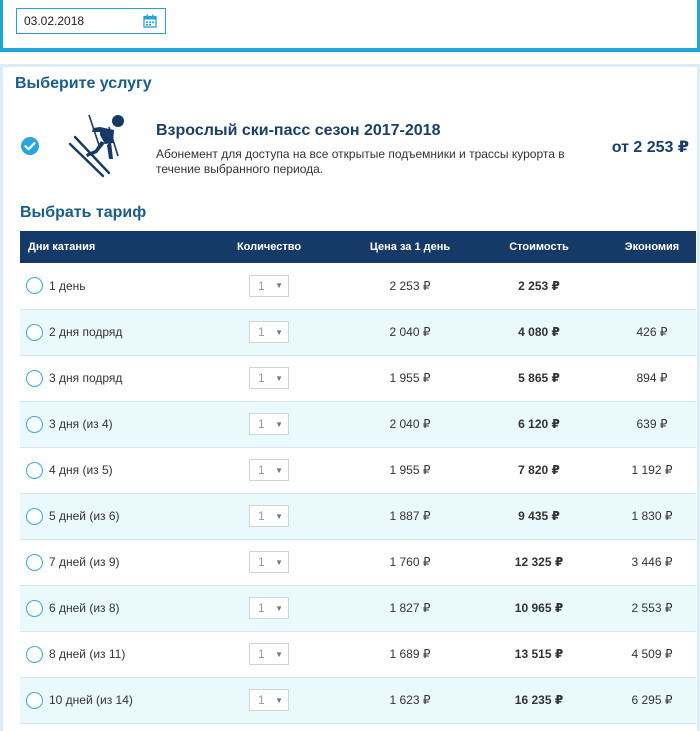 Image resolution: width=700 pixels, height=731 pixels. What do you see at coordinates (350, 50) in the screenshot?
I see `panel-divider` at bounding box center [350, 50].